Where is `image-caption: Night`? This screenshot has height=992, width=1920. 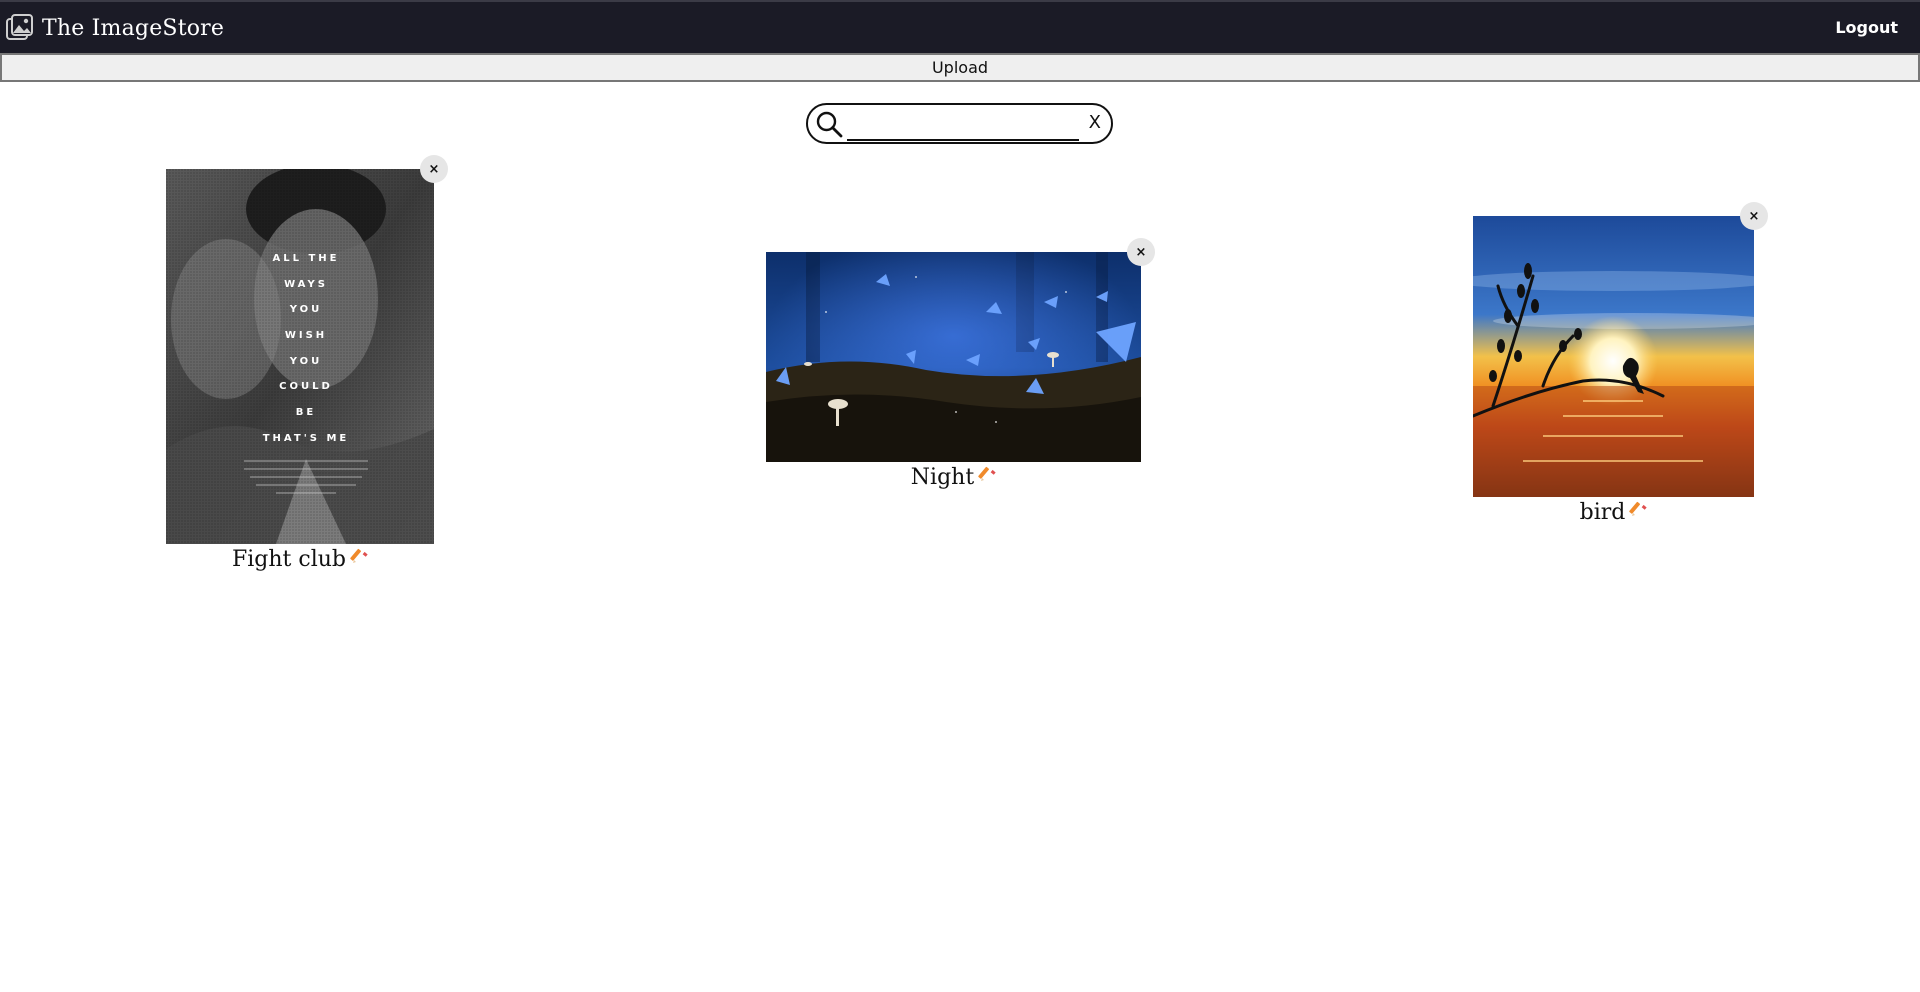 image-caption: Night is located at coordinates (953, 477).